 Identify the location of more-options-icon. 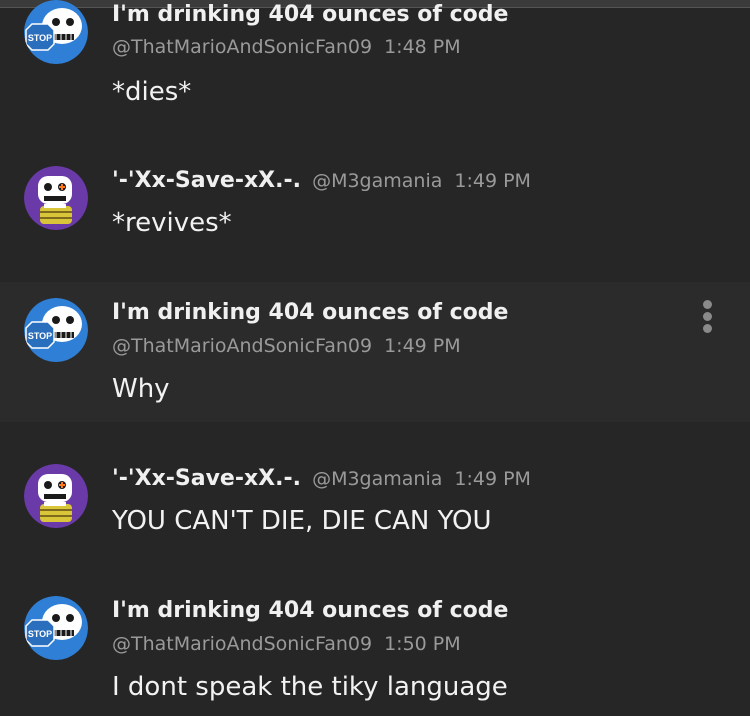
(707, 318).